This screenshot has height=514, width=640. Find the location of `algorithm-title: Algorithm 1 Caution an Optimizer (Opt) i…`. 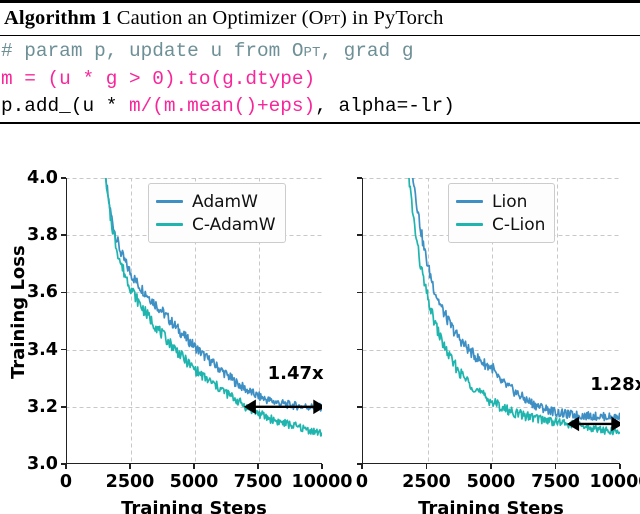

algorithm-title: Algorithm 1 Caution an Optimizer (Opt) i… is located at coordinates (320, 19).